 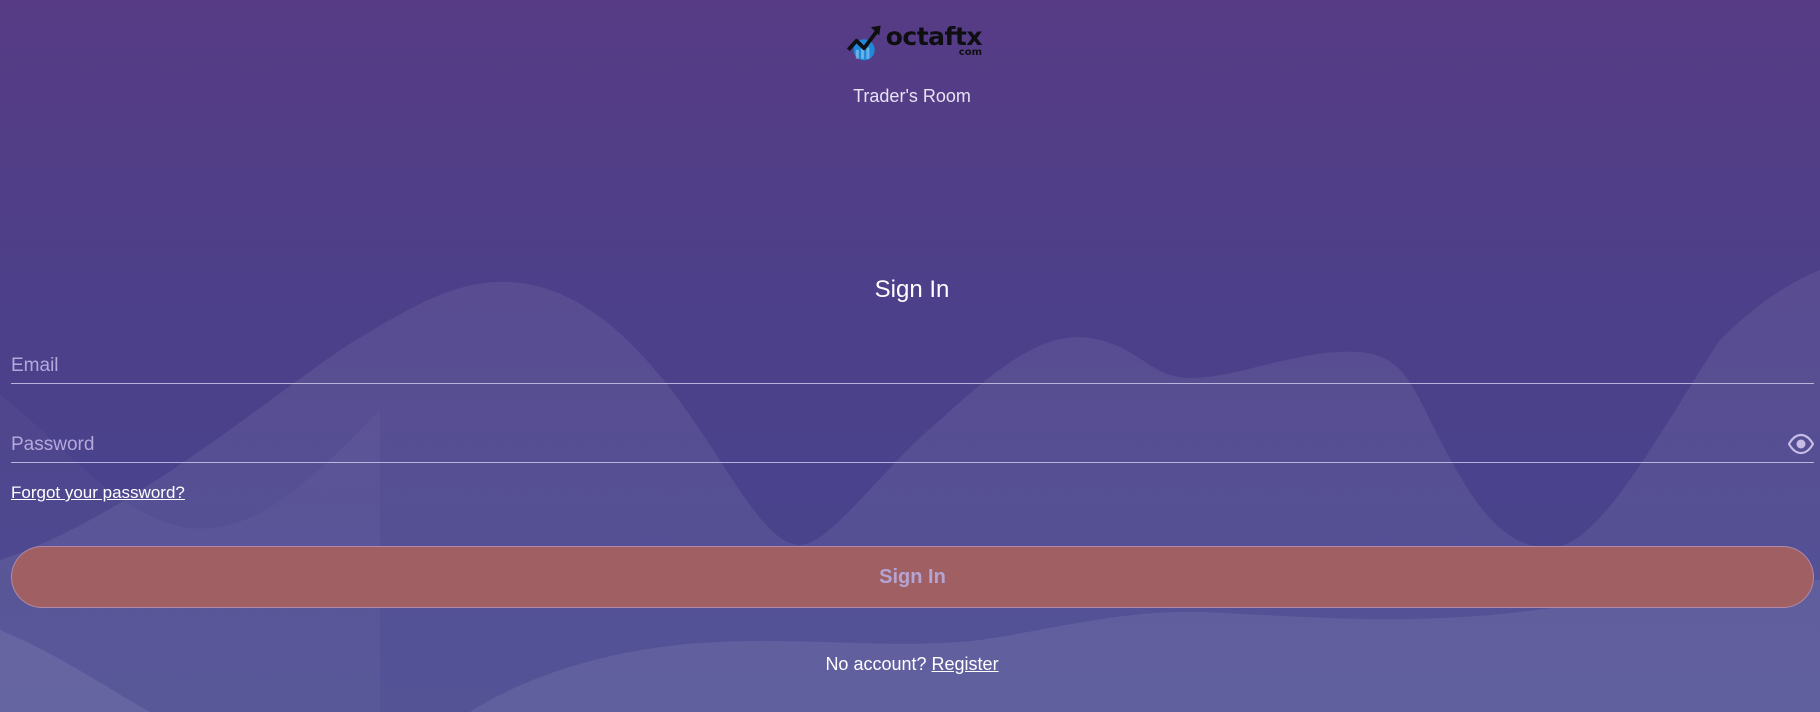 I want to click on password-field-container, so click(x=912, y=445).